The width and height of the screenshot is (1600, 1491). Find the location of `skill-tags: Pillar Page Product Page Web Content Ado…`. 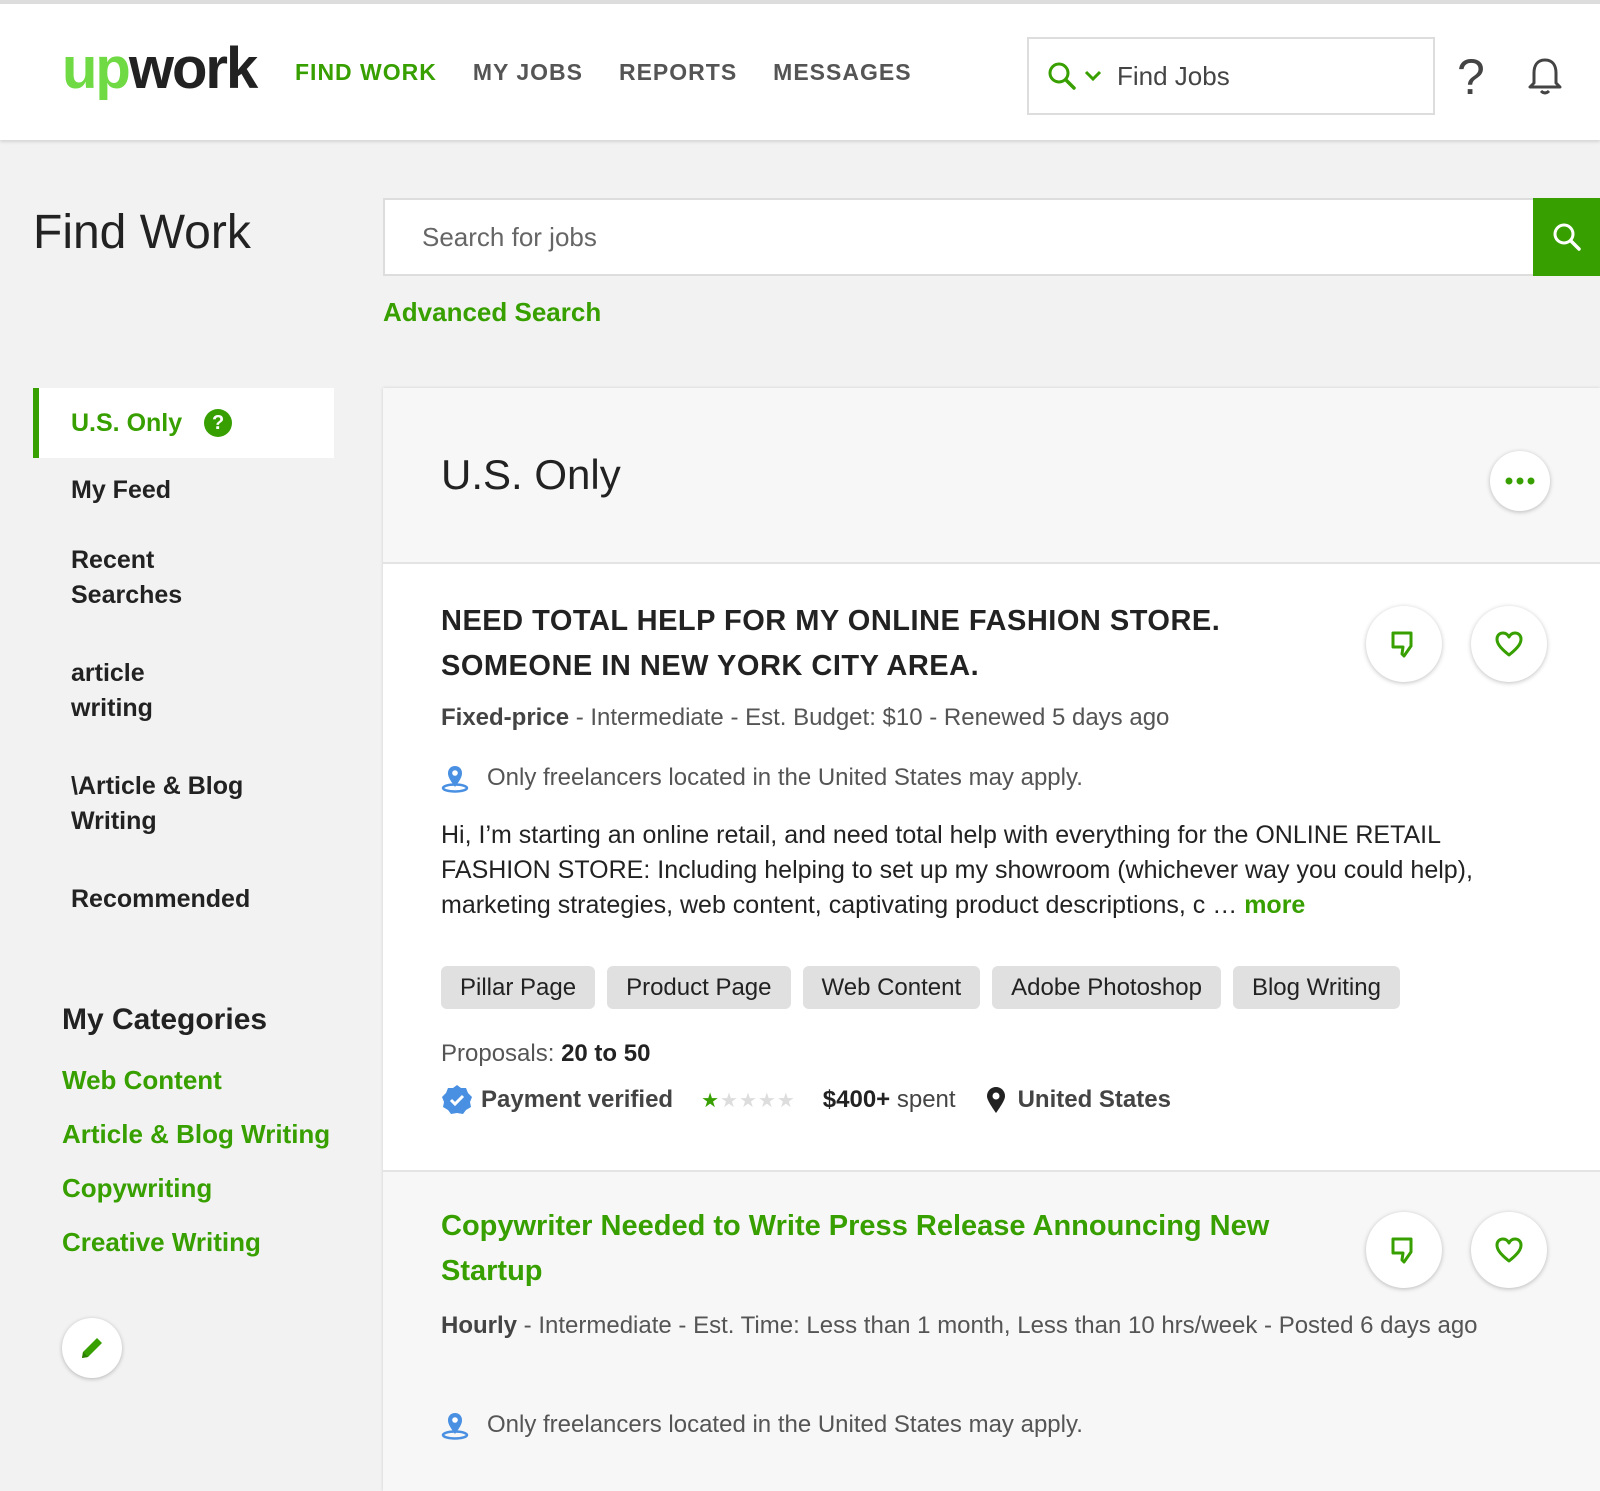

skill-tags: Pillar Page Product Page Web Content Ado… is located at coordinates (920, 987).